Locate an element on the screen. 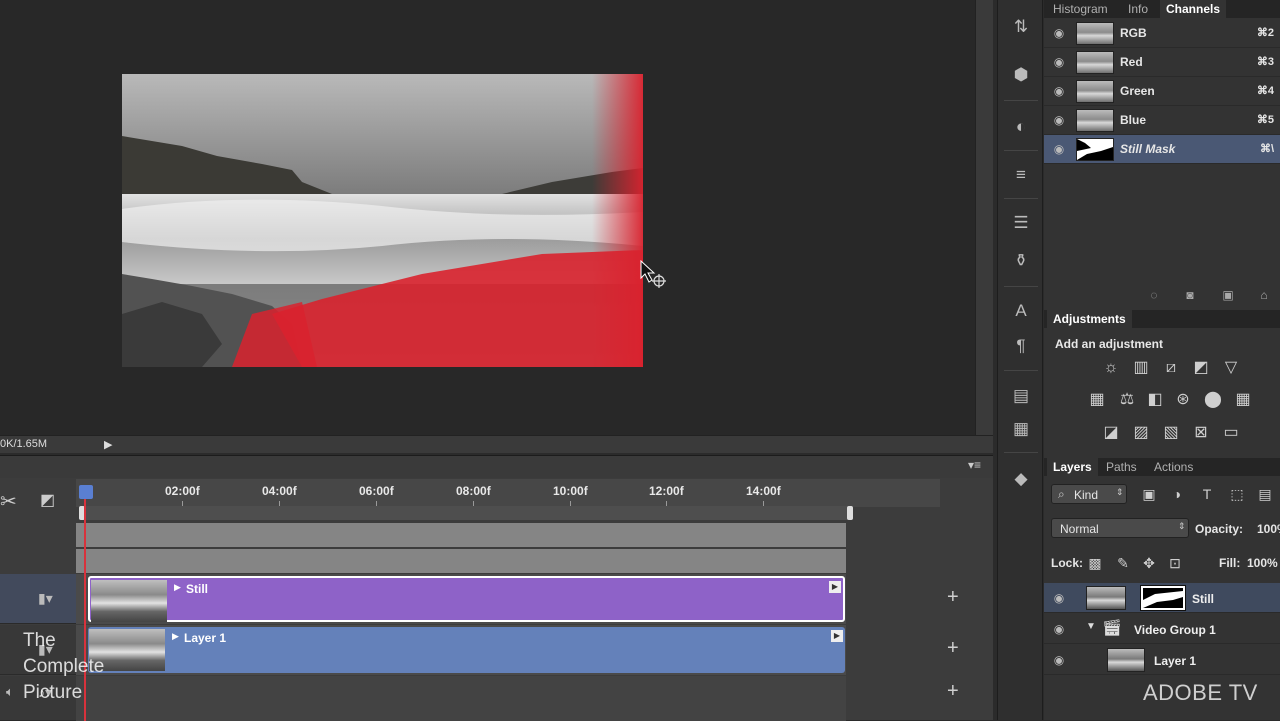 This screenshot has width=1280, height=721. black-white-icon: ◧ is located at coordinates (1155, 400).